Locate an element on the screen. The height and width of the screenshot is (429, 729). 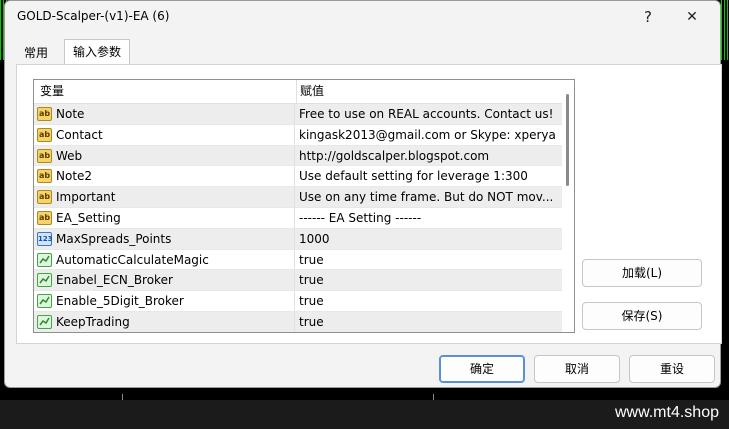
variable-cell: Enable_5Digit_Broker is located at coordinates (164, 301).